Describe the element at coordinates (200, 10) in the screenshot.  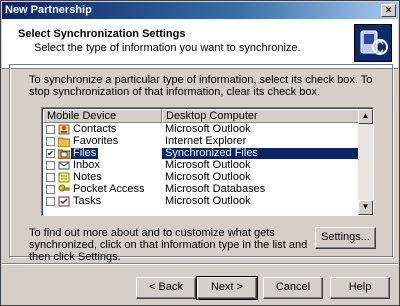
I see `title-bar: New Partnership ×` at that location.